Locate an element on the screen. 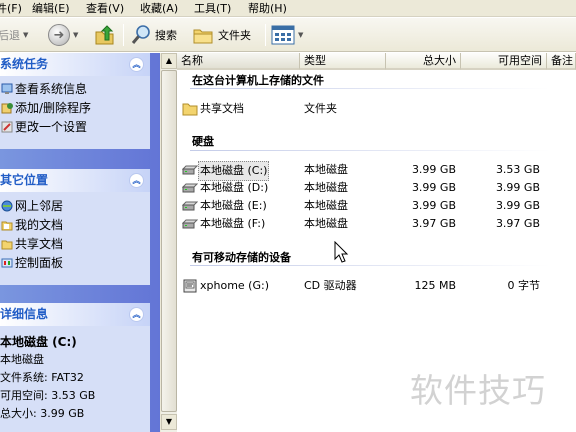 The width and height of the screenshot is (576, 432). column-total-size: 总大小 is located at coordinates (423, 61).